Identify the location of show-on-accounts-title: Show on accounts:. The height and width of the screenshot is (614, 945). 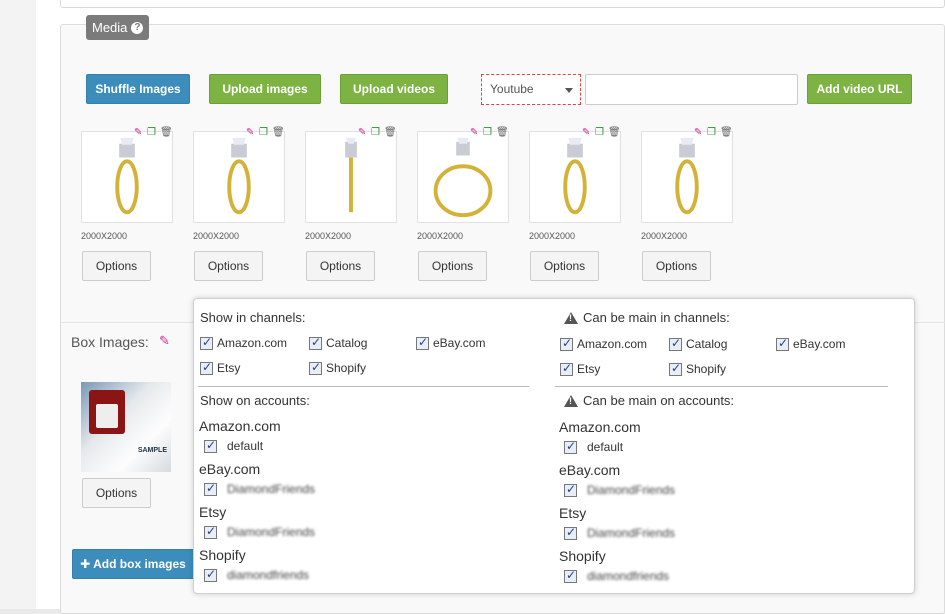
(255, 400).